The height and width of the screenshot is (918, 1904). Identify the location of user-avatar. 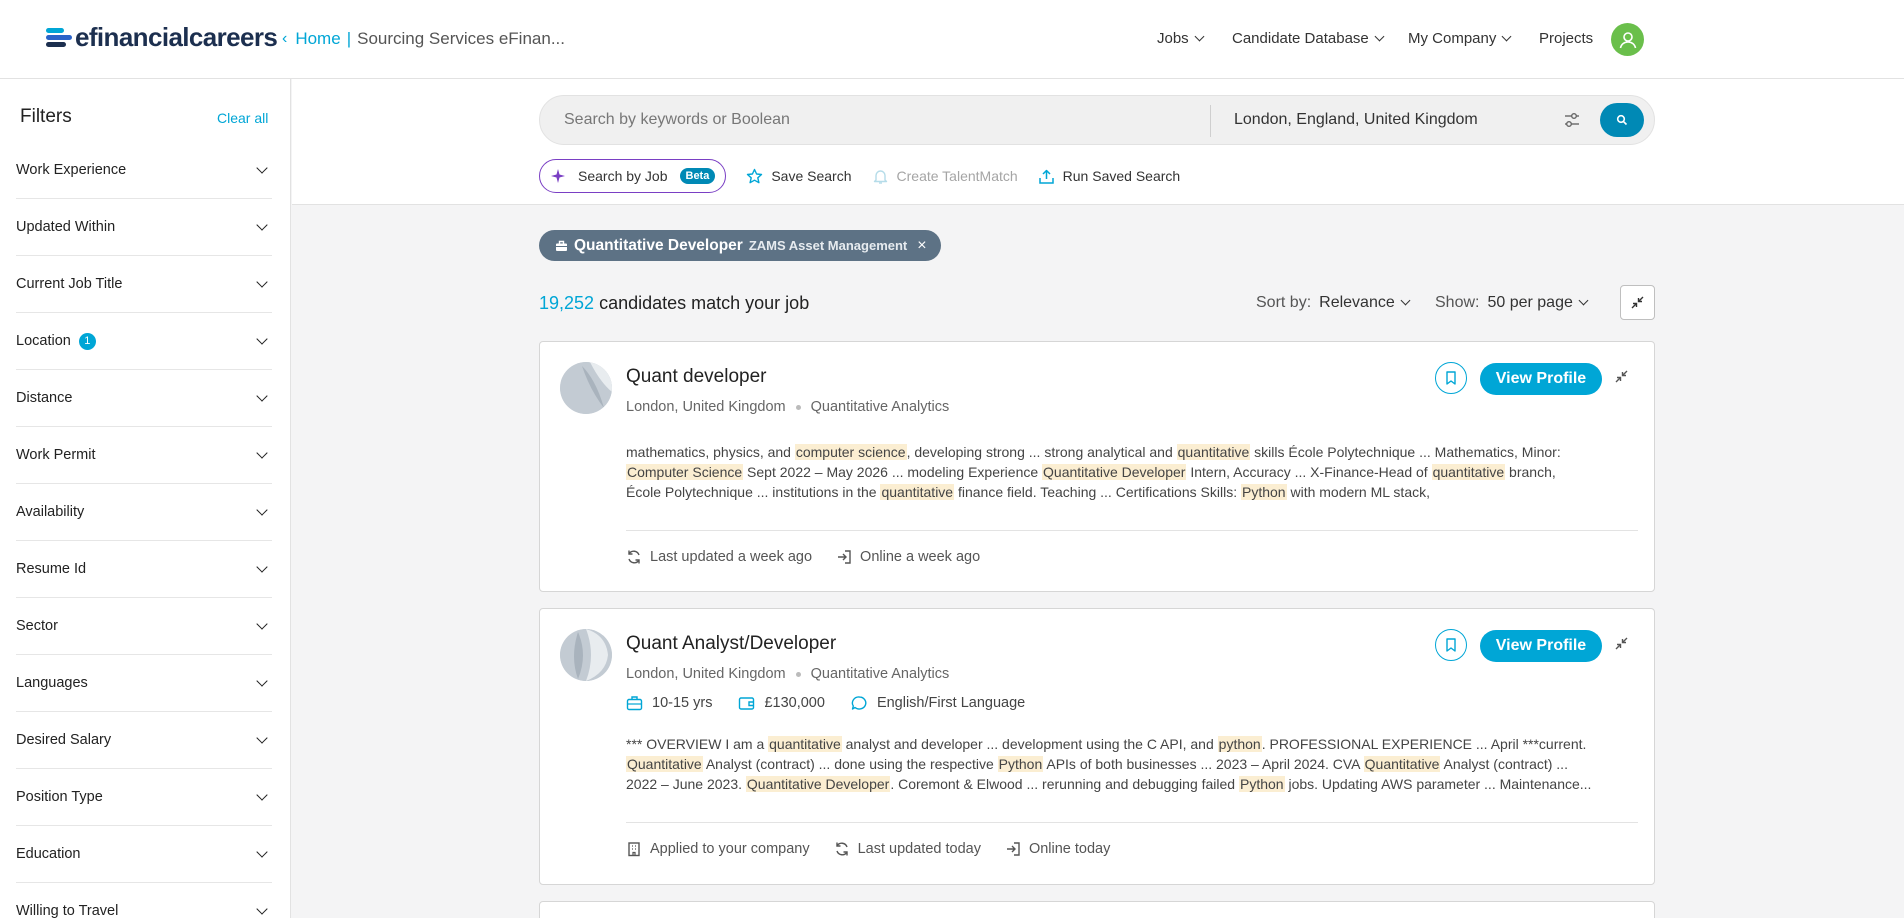
(1627, 39).